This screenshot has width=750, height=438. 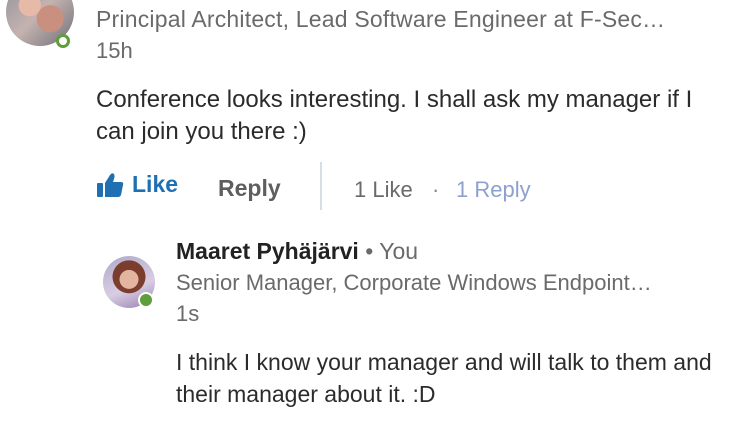 I want to click on thumbs-up-icon, so click(x=110, y=185).